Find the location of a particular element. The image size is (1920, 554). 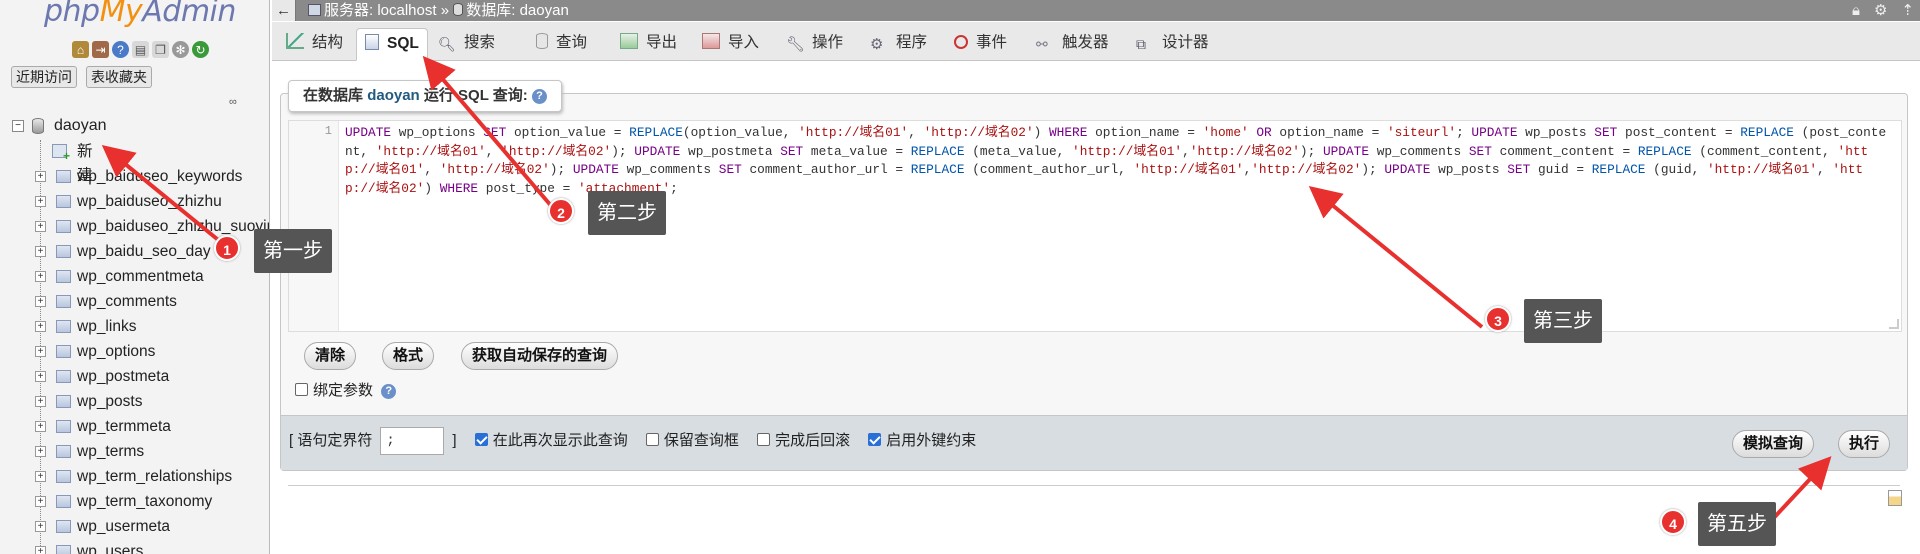

favorites-button: 表收藏夹 is located at coordinates (119, 77).